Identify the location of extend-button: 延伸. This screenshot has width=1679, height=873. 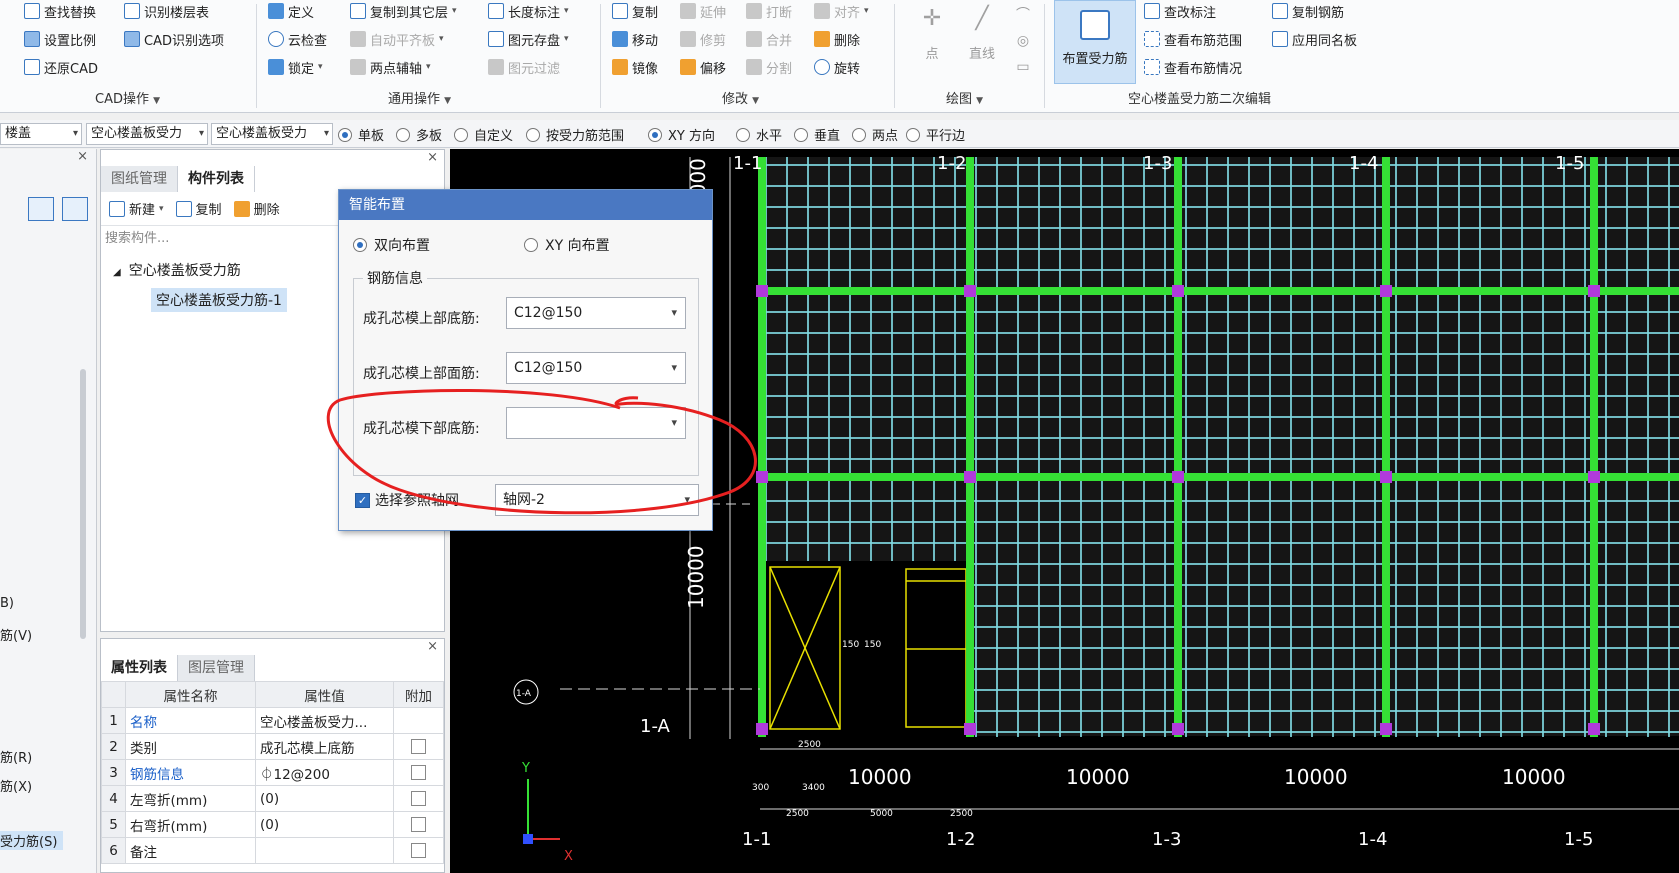
(703, 11).